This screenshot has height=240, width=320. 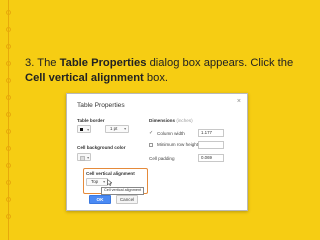 What do you see at coordinates (114, 128) in the screenshot?
I see `border-width-value: 1 pt` at bounding box center [114, 128].